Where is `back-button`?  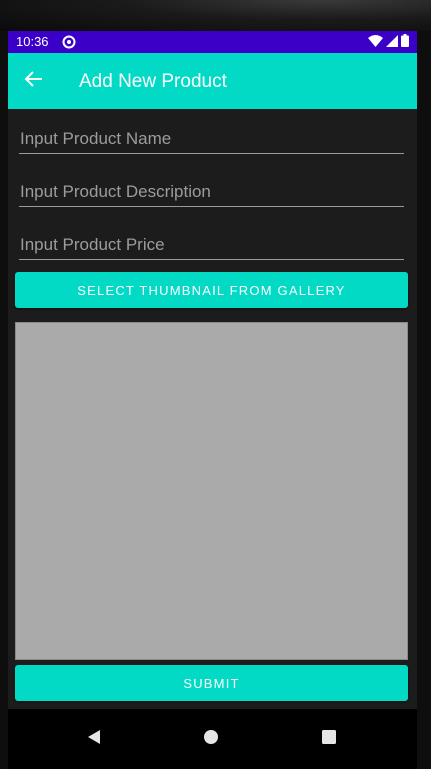
back-button is located at coordinates (34, 81).